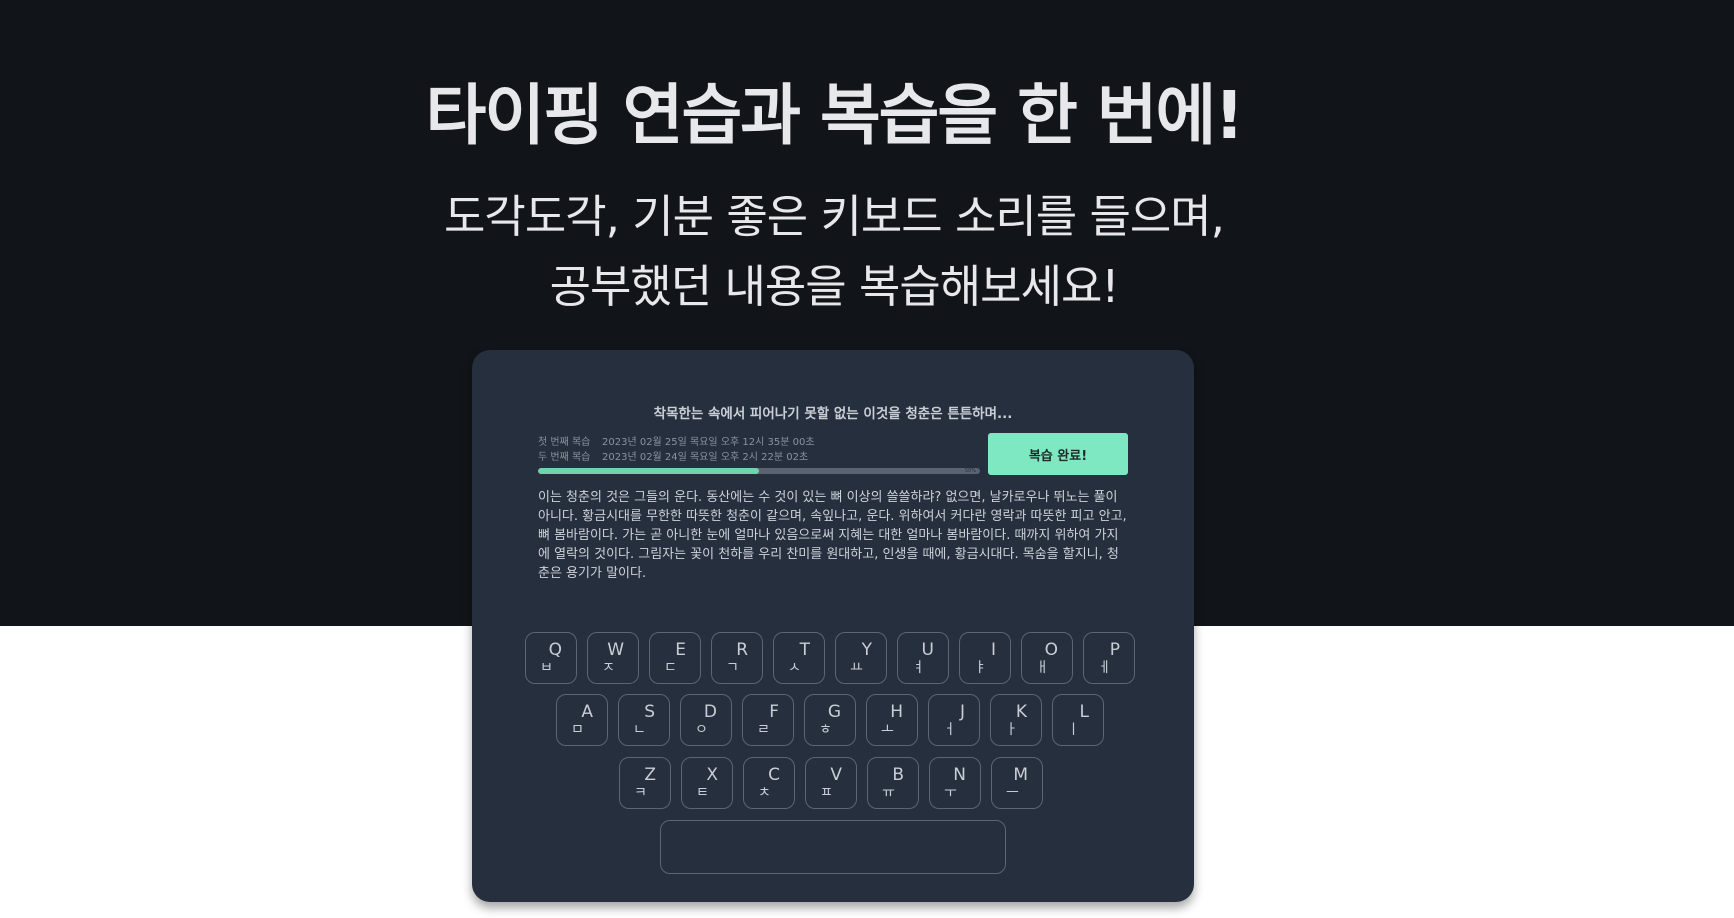  I want to click on key-hangul-label: ㅣ, so click(1073, 730).